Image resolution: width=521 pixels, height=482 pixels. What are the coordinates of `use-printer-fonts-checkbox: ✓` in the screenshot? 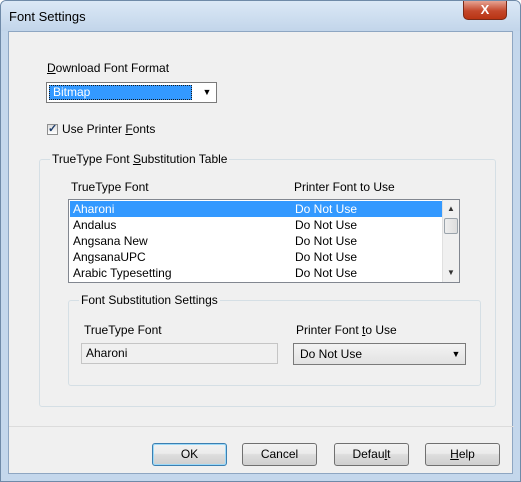 It's located at (52, 129).